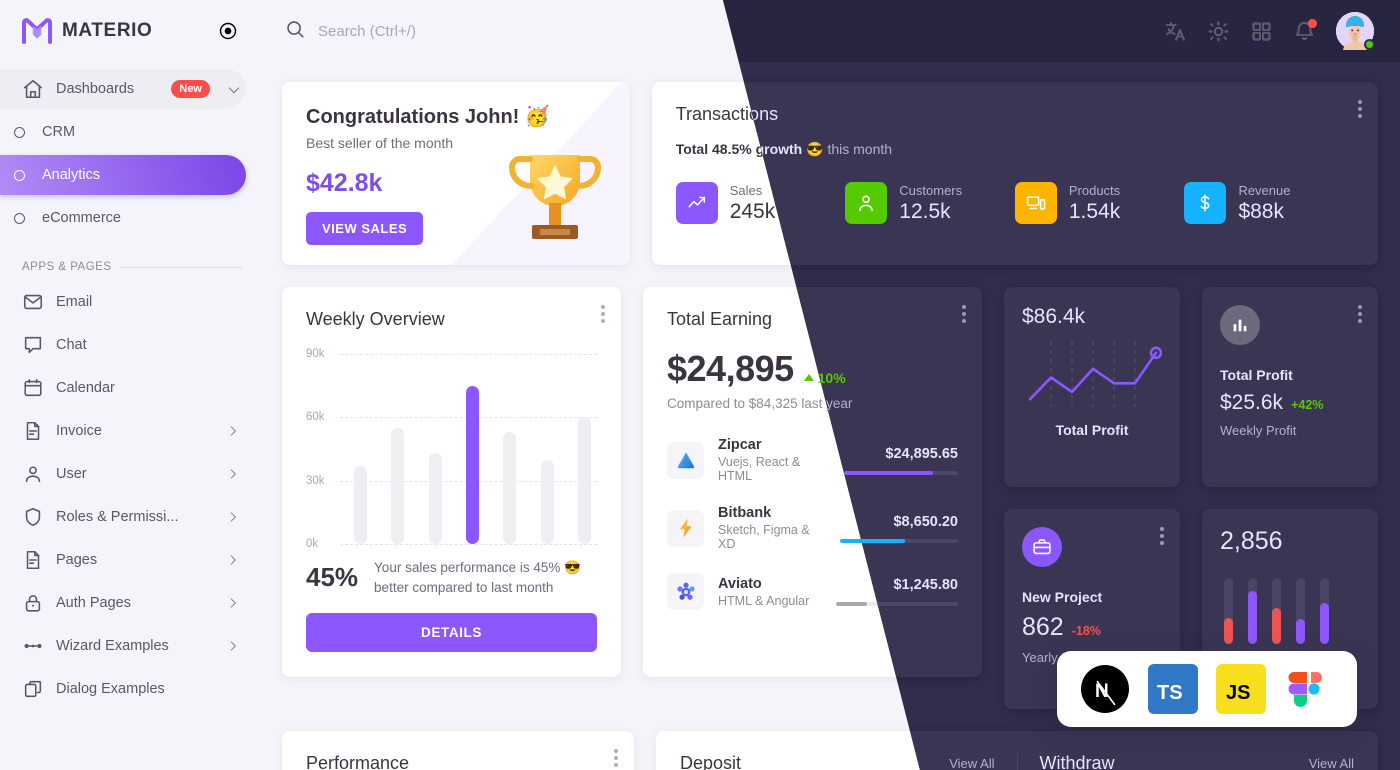 This screenshot has width=1400, height=770. I want to click on search-bar, so click(717, 31).